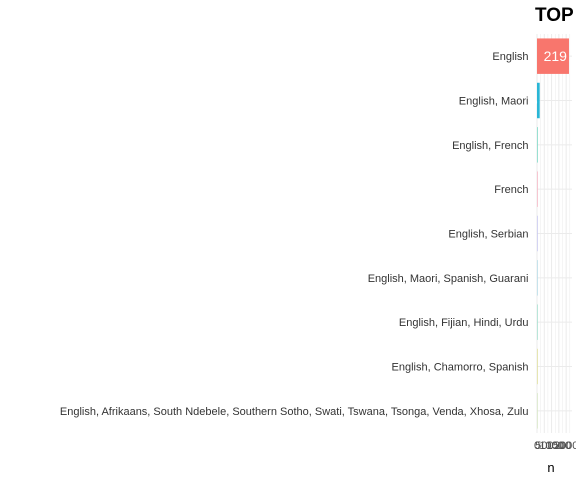 This screenshot has width=576, height=480. Describe the element at coordinates (510, 57) in the screenshot. I see `category-label: English` at that location.